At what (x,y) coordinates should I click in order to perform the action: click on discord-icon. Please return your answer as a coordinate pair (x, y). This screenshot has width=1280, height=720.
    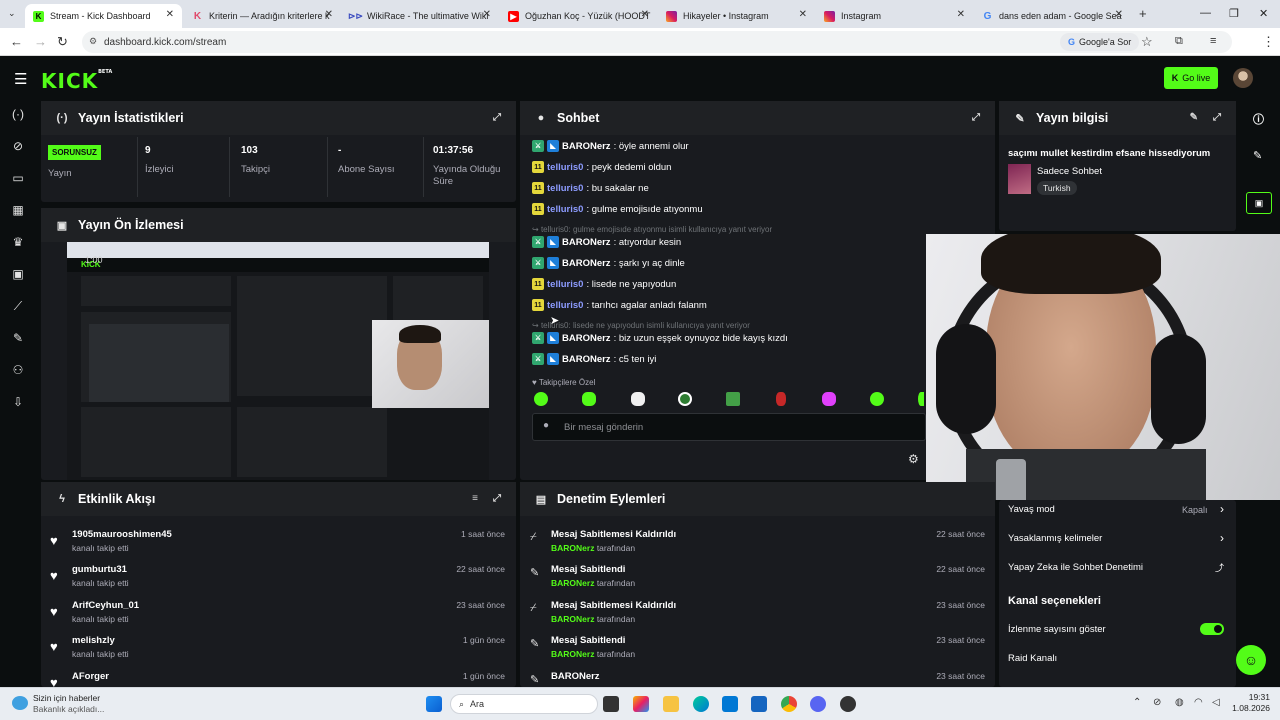
    Looking at the image, I should click on (818, 704).